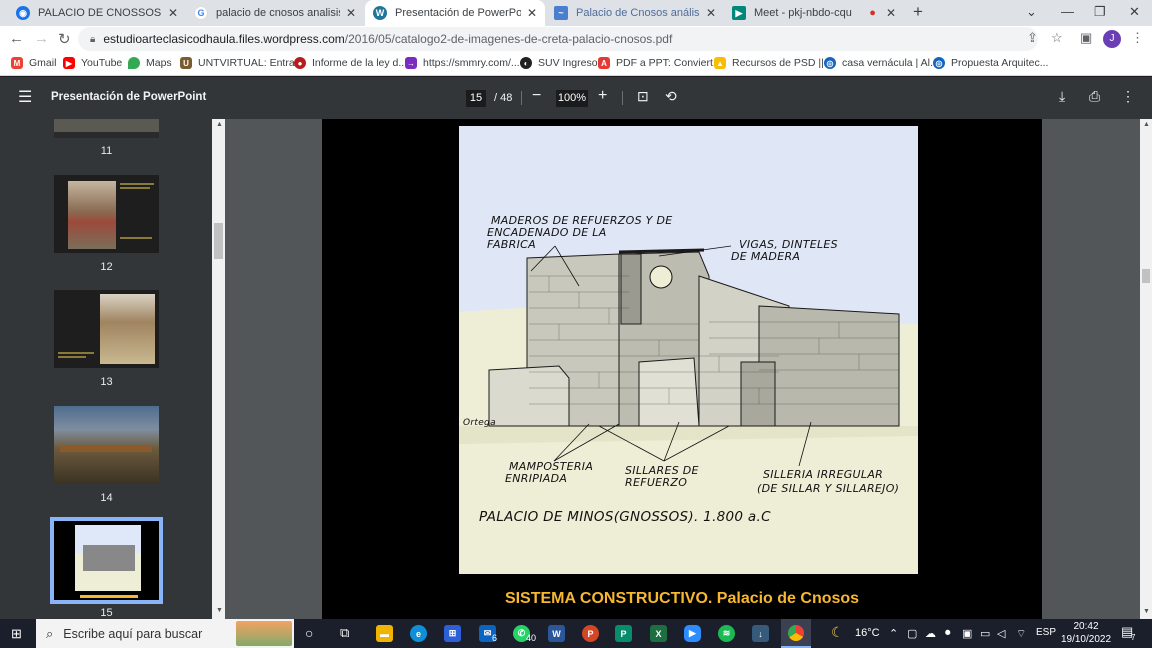 The image size is (1152, 648). What do you see at coordinates (602, 96) in the screenshot?
I see `zoom-in-icon: +` at bounding box center [602, 96].